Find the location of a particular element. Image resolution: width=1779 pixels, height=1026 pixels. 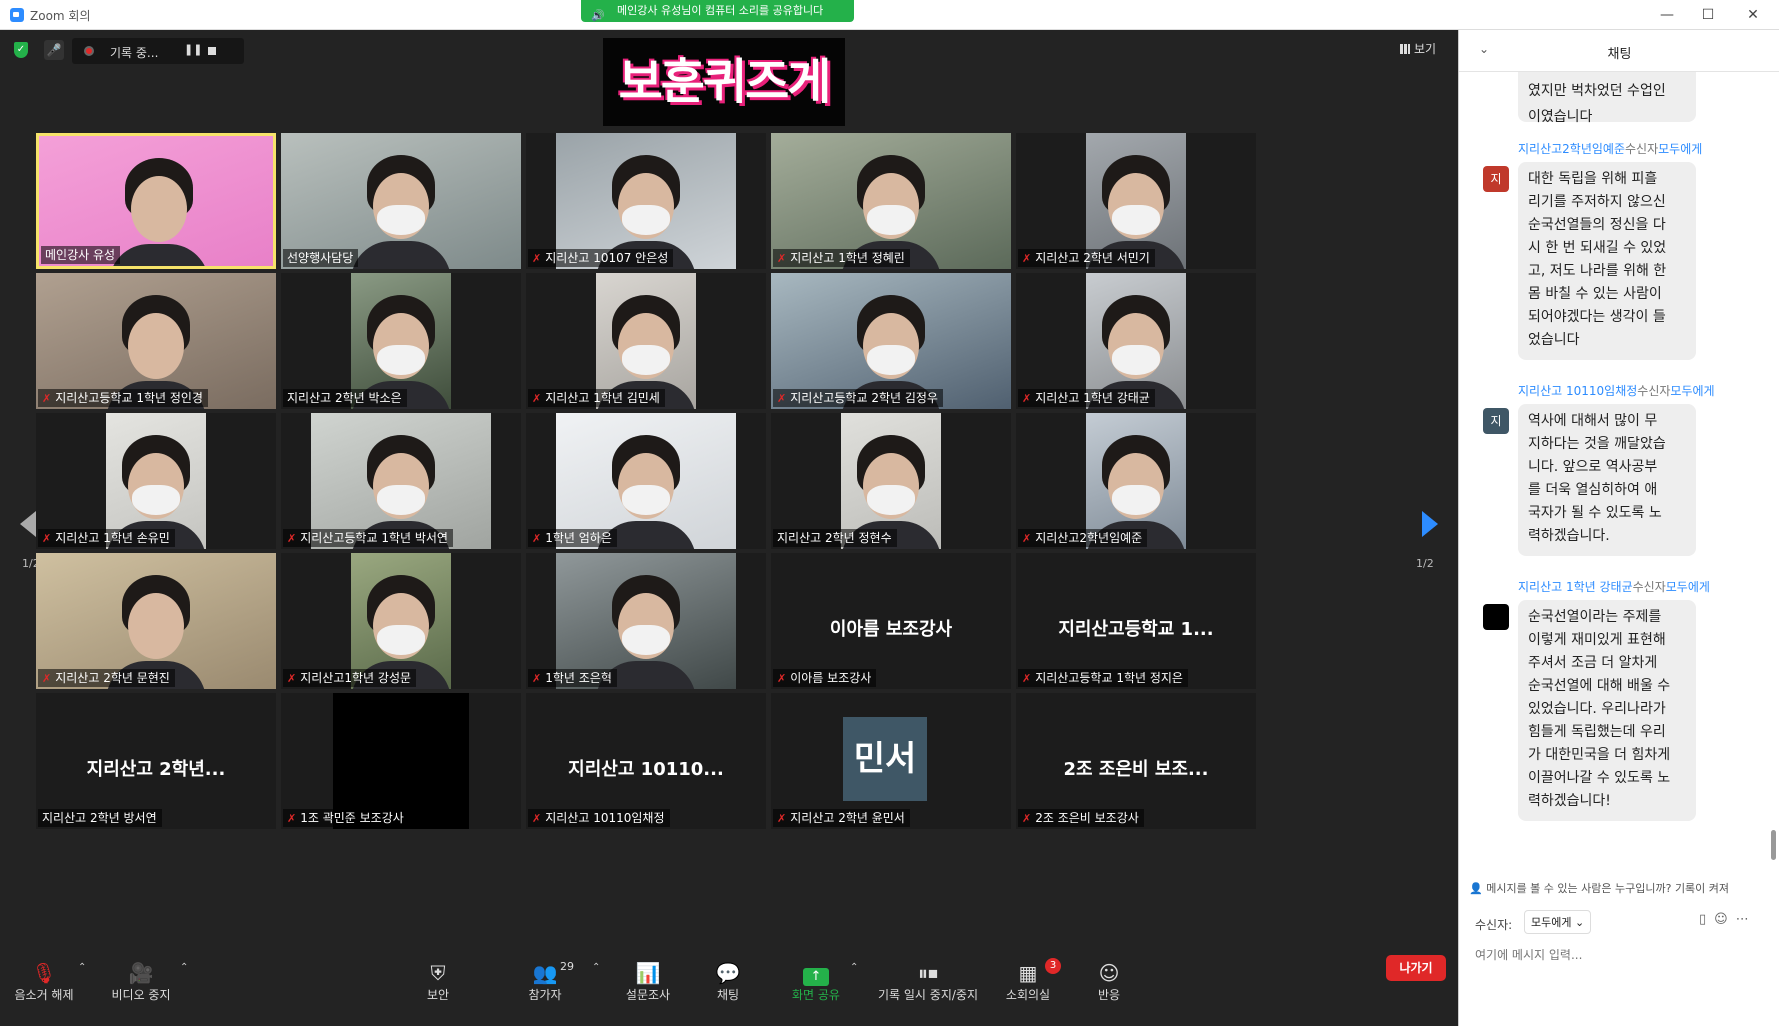

participant-face is located at coordinates (156, 346).